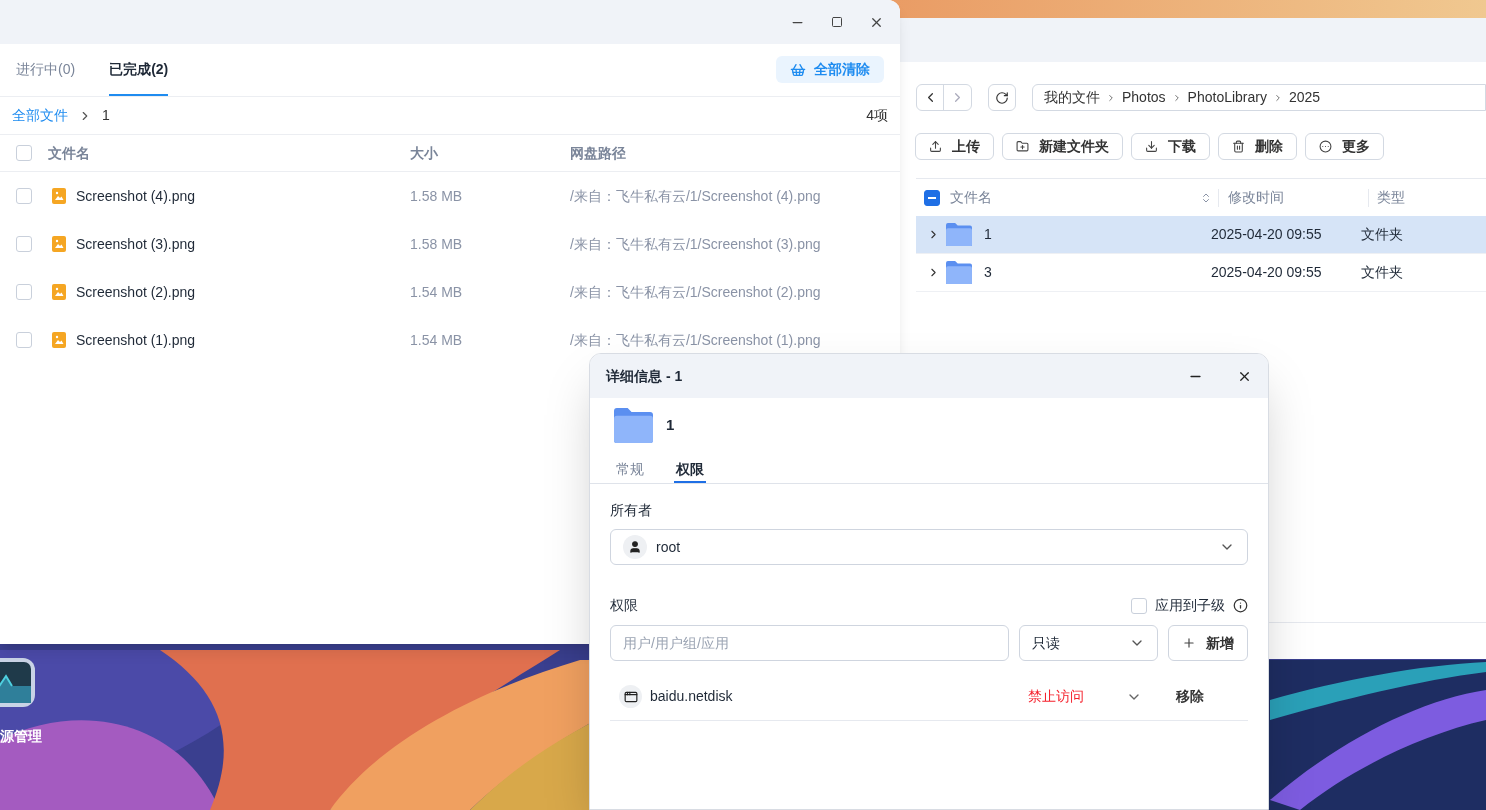 This screenshot has height=810, width=1486. Describe the element at coordinates (106, 115) in the screenshot. I see `breadcrumb-current: 1` at that location.